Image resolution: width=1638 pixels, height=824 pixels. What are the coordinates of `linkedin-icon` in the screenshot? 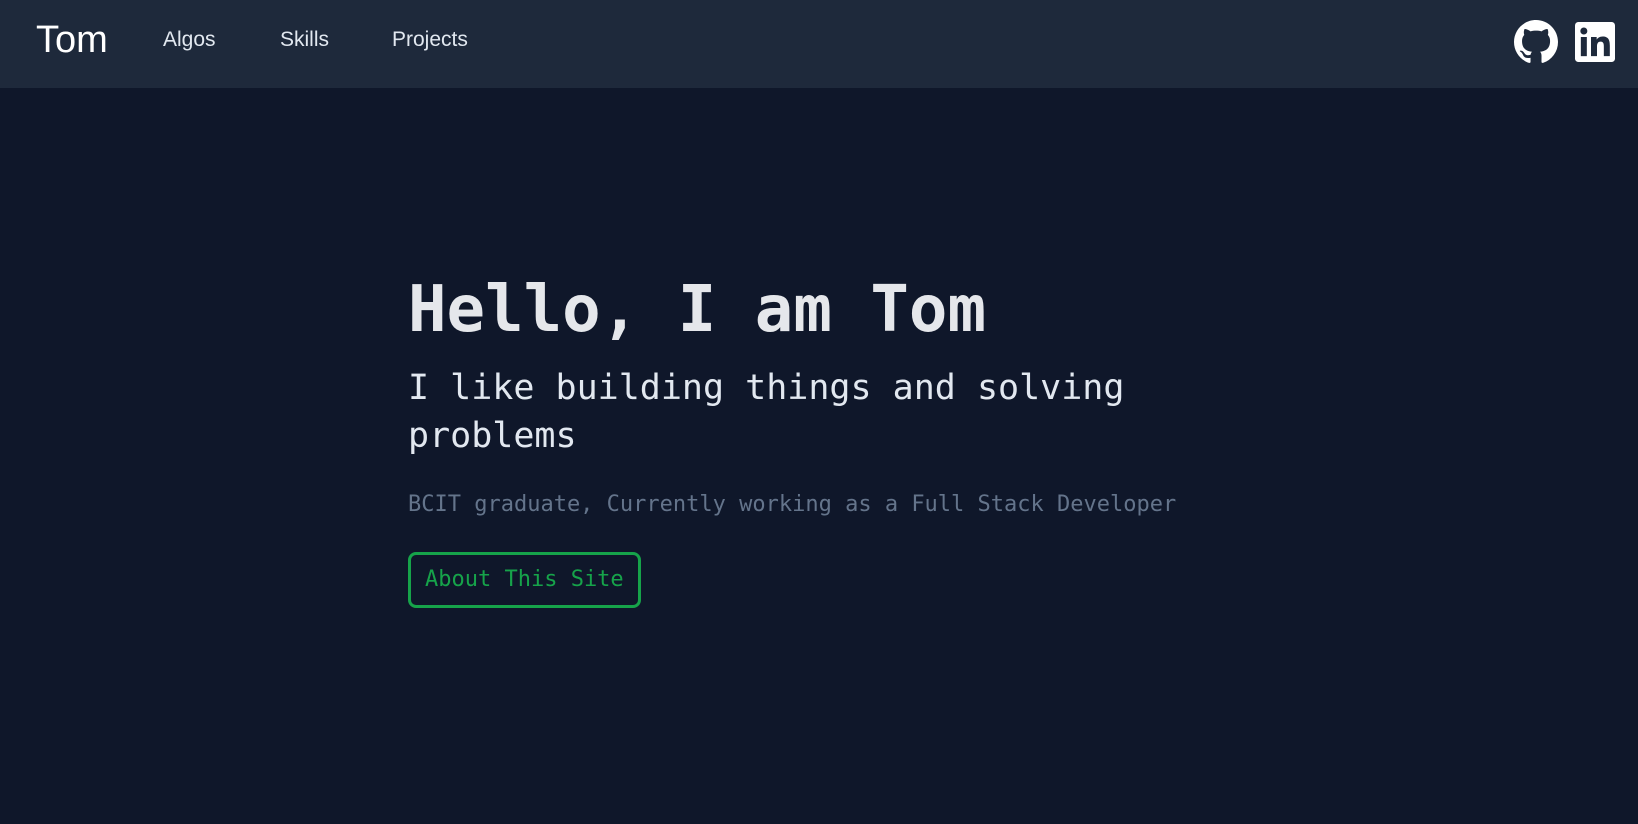 It's located at (1595, 42).